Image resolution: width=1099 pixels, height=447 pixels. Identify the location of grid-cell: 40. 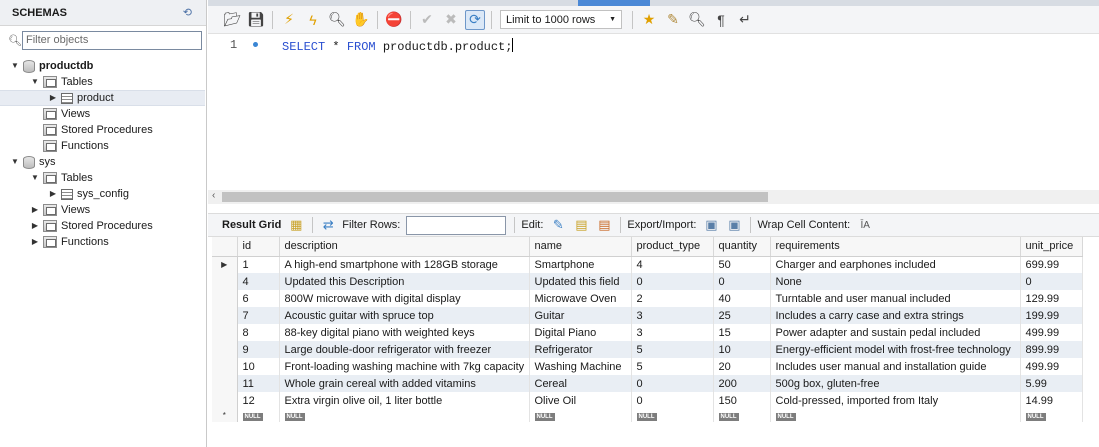
(742, 298).